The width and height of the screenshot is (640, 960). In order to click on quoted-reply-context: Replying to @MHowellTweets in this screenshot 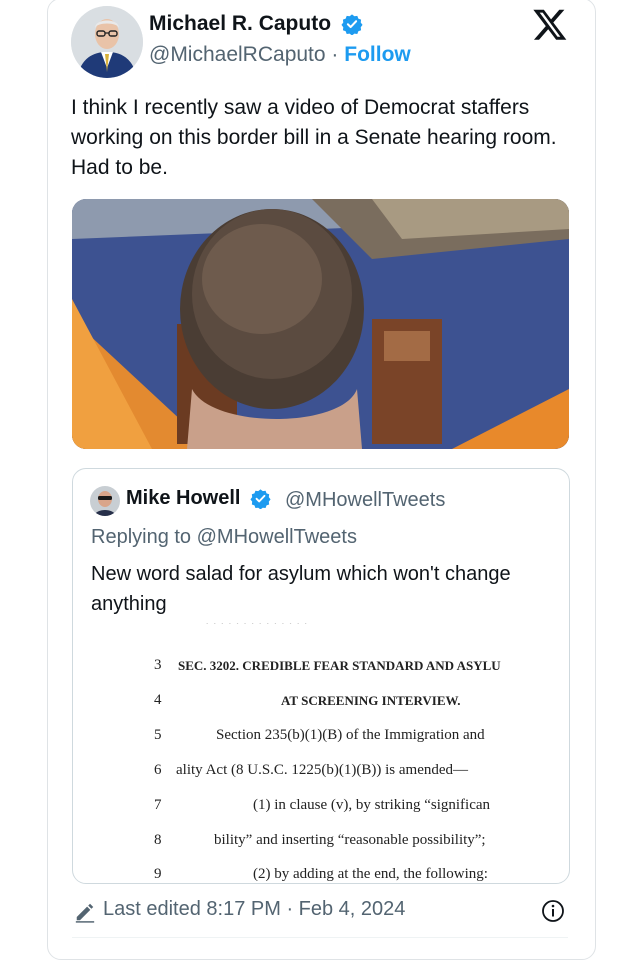, I will do `click(224, 537)`.